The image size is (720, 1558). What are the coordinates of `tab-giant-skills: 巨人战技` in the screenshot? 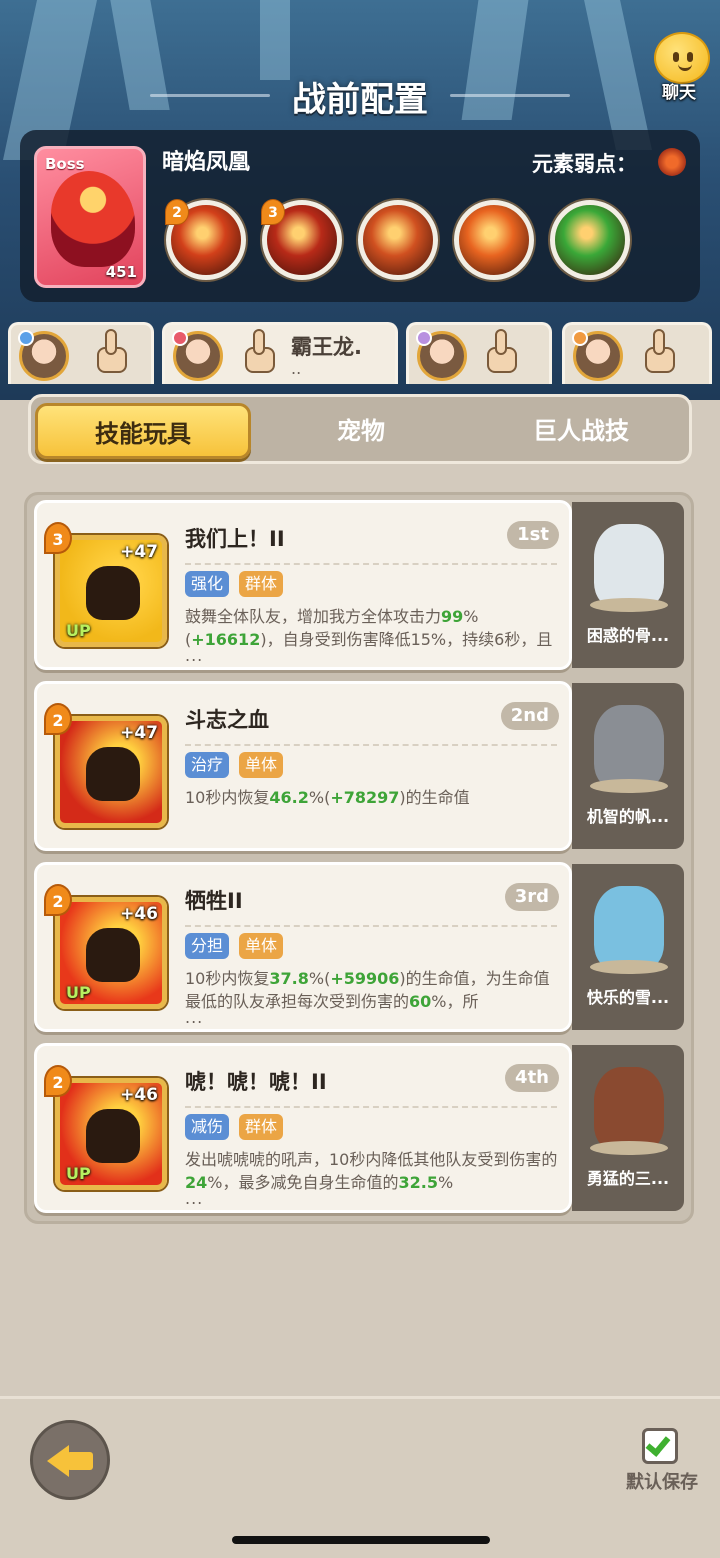 It's located at (581, 431).